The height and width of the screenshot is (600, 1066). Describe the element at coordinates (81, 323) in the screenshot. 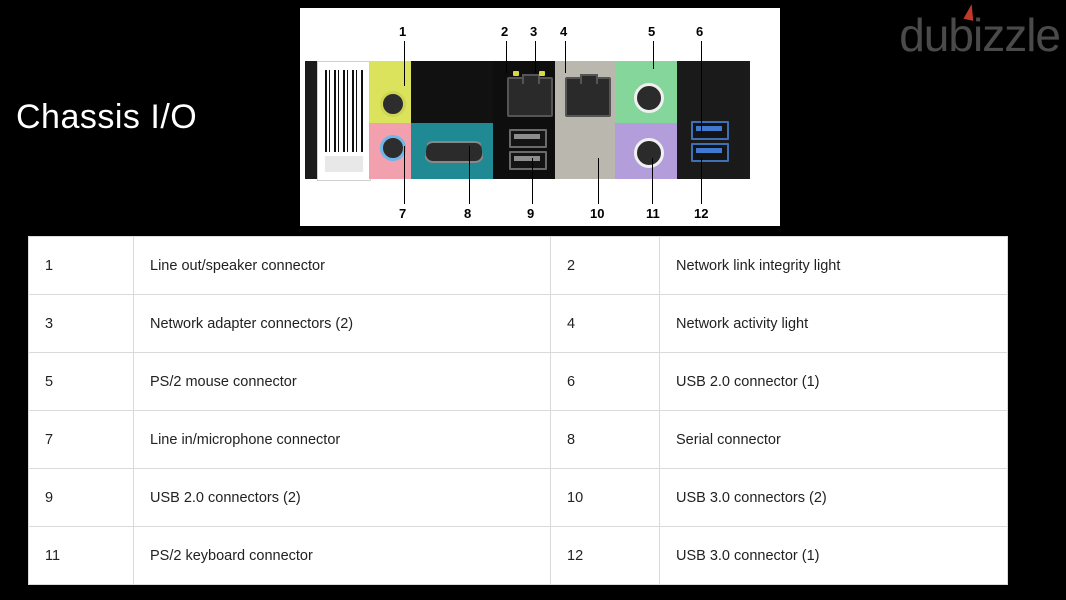

I see `row-number-left: 3` at that location.